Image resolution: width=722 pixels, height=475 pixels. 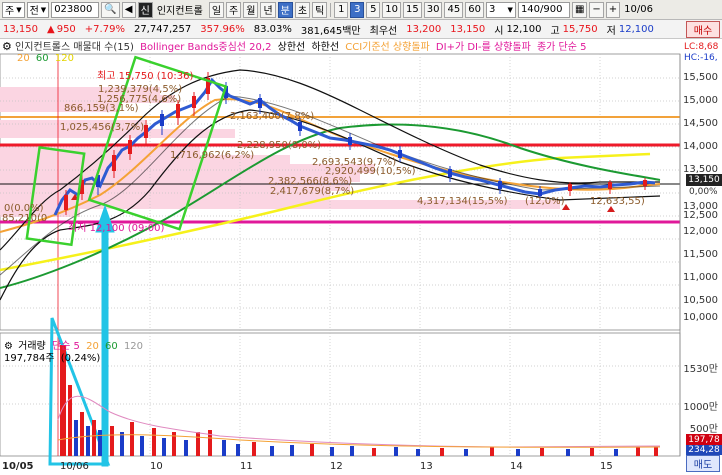 I want to click on market-select: 주 ▼, so click(x=13, y=9).